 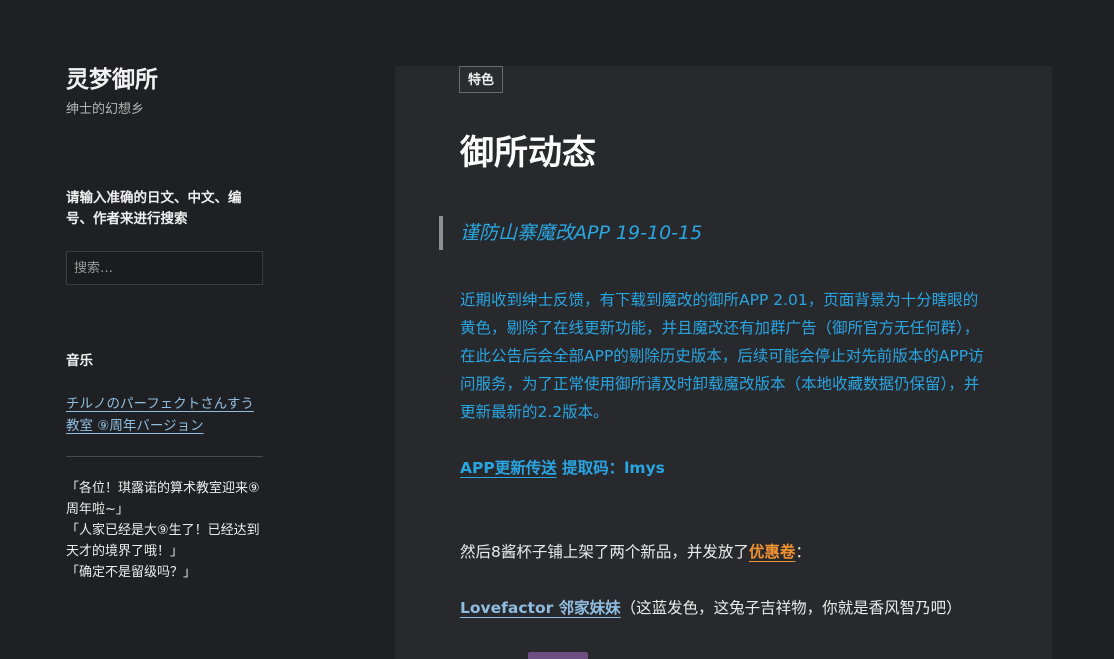 What do you see at coordinates (165, 80) in the screenshot?
I see `site-title: 灵梦御所` at bounding box center [165, 80].